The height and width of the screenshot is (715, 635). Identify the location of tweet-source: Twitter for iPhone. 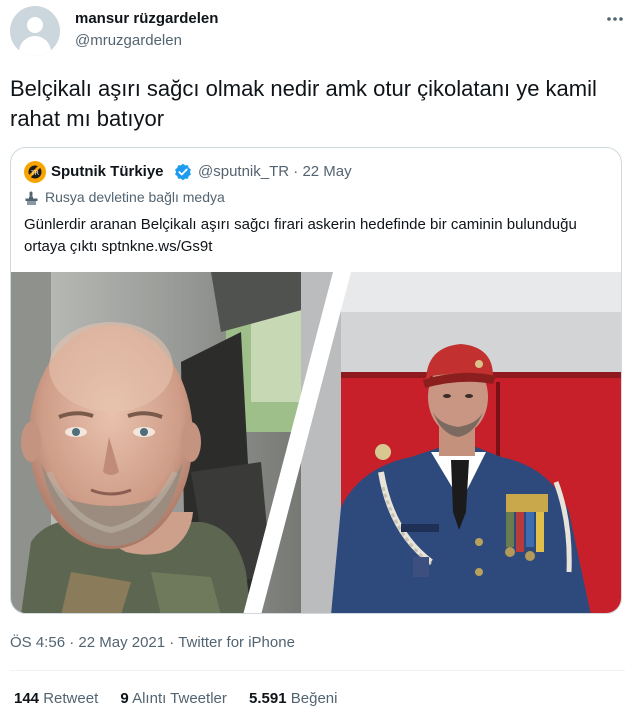
(236, 642).